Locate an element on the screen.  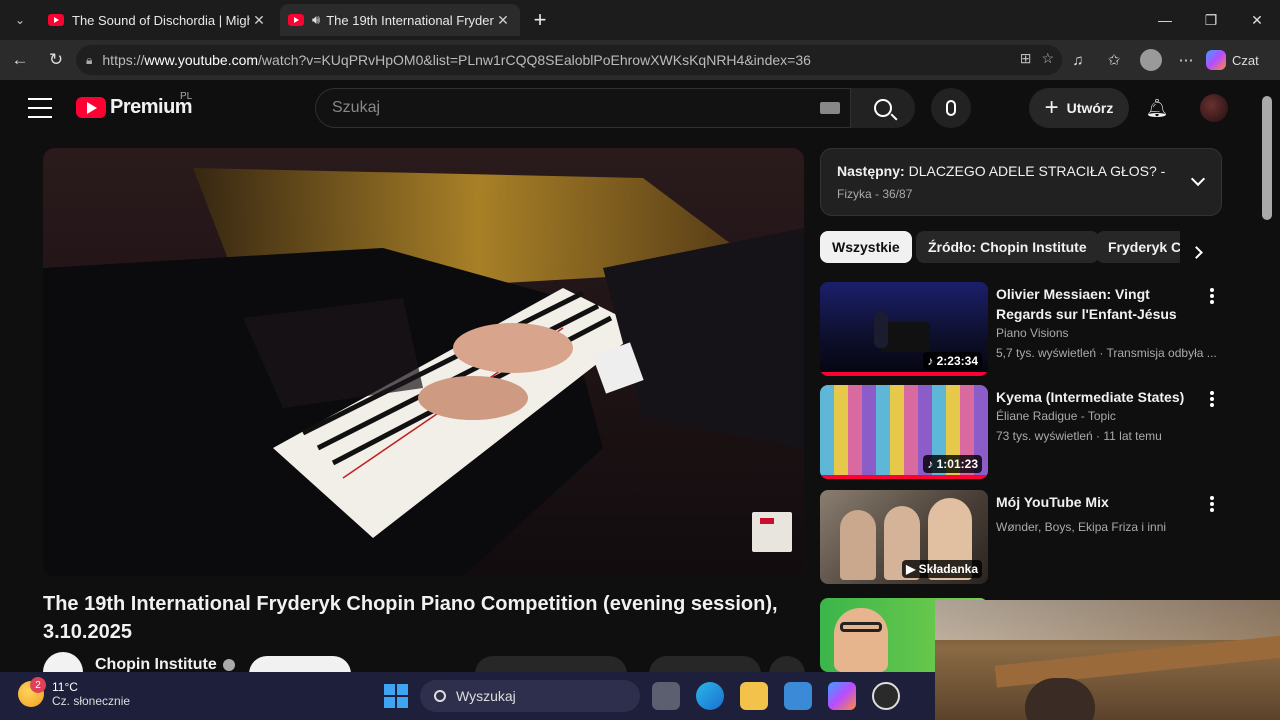
taskbar-search-placeholder: Wyszukaj is located at coordinates (486, 696).